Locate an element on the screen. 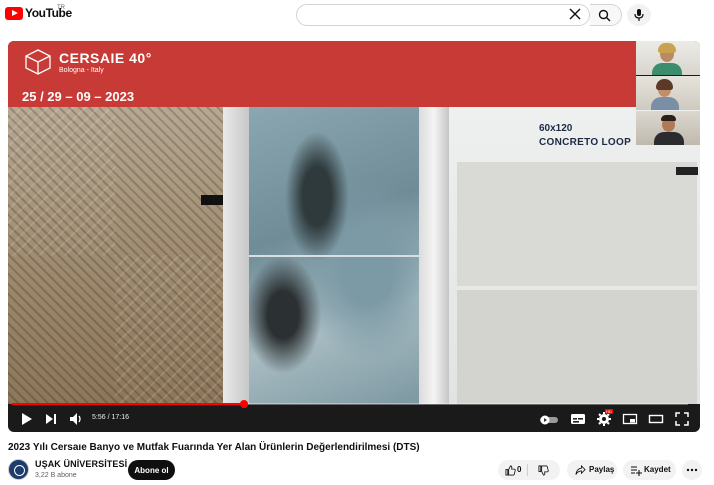  search-button is located at coordinates (606, 15).